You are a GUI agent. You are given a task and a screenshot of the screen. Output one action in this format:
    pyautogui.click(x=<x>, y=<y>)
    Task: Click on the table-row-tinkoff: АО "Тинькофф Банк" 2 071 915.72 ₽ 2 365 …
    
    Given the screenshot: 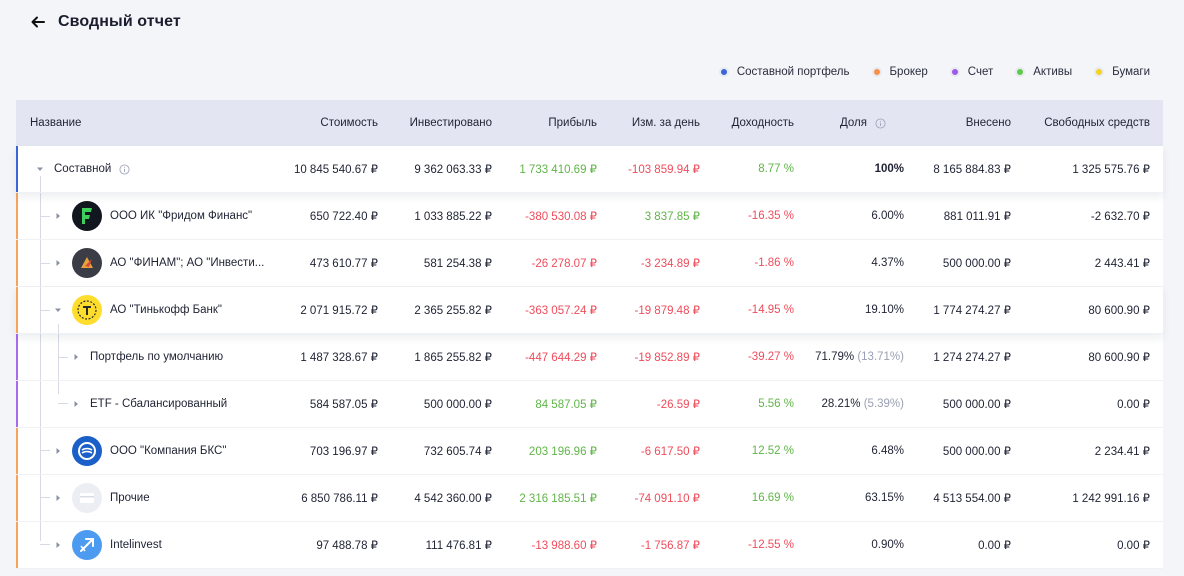 What is the action you would take?
    pyautogui.click(x=589, y=310)
    